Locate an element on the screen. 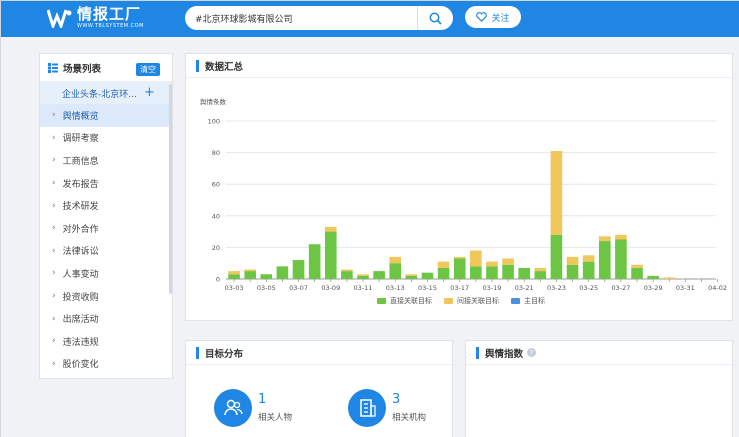  legend-label: 直接关联目标 is located at coordinates (411, 301).